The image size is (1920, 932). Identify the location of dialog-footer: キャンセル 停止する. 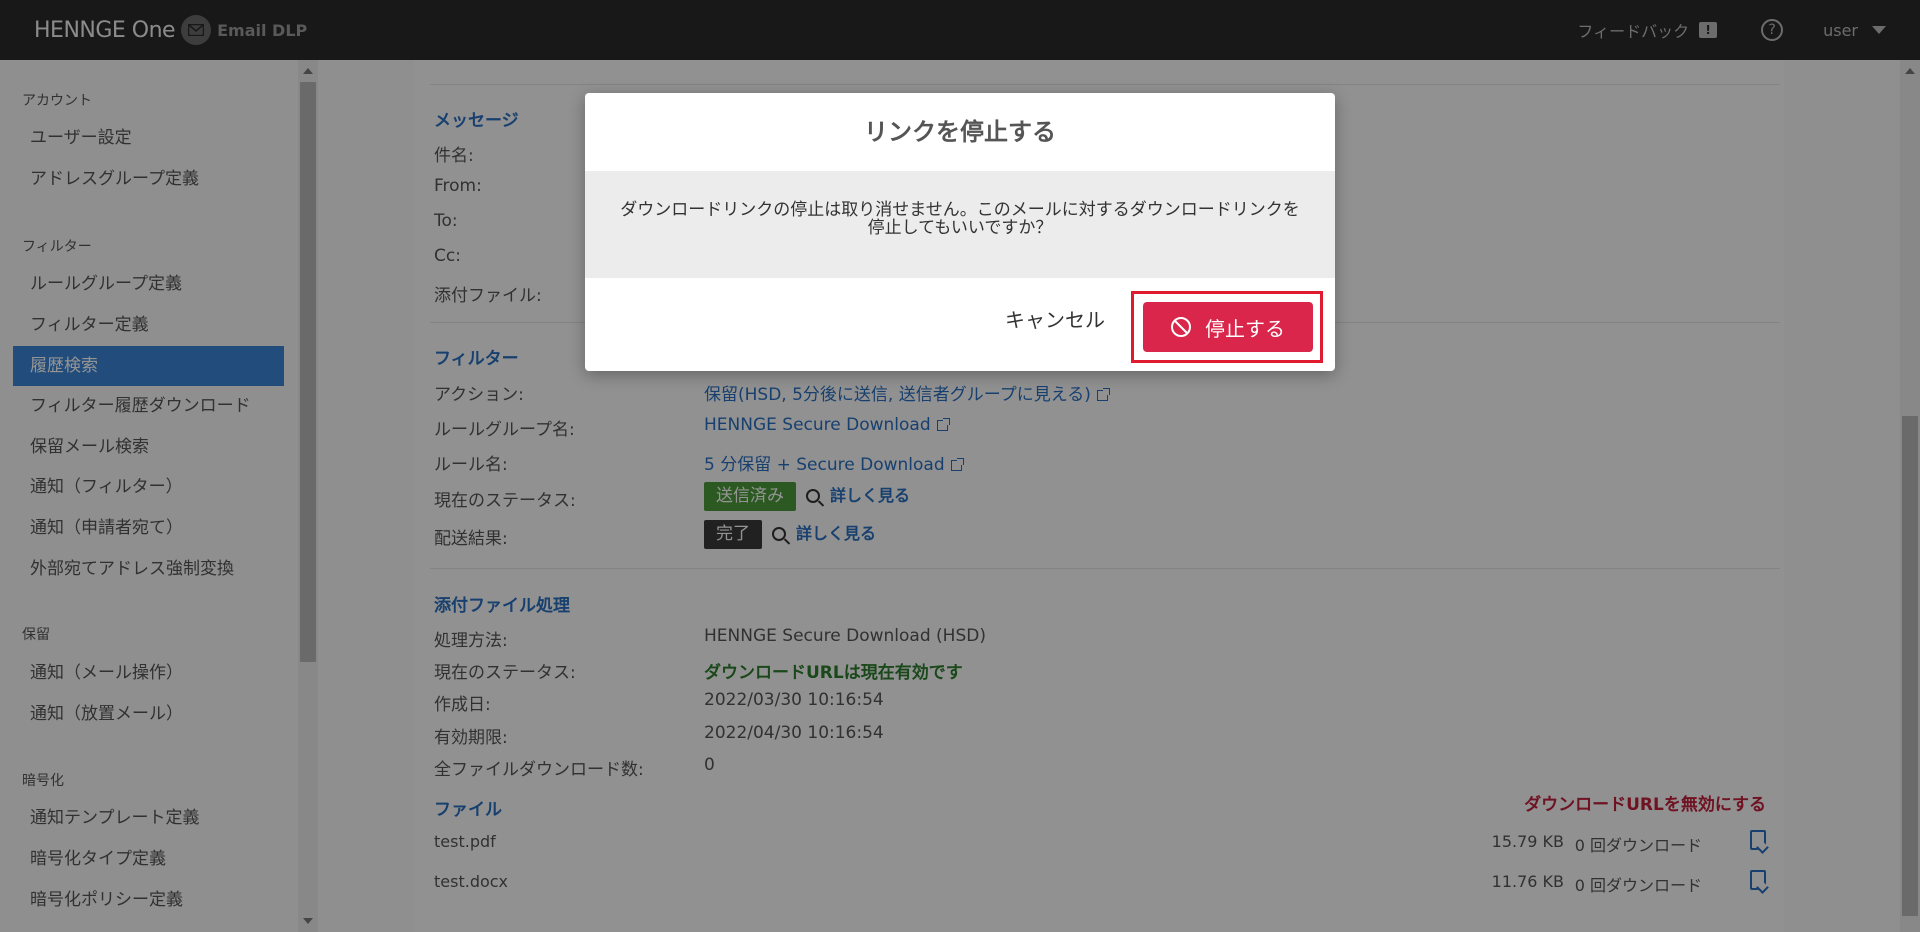
(960, 324).